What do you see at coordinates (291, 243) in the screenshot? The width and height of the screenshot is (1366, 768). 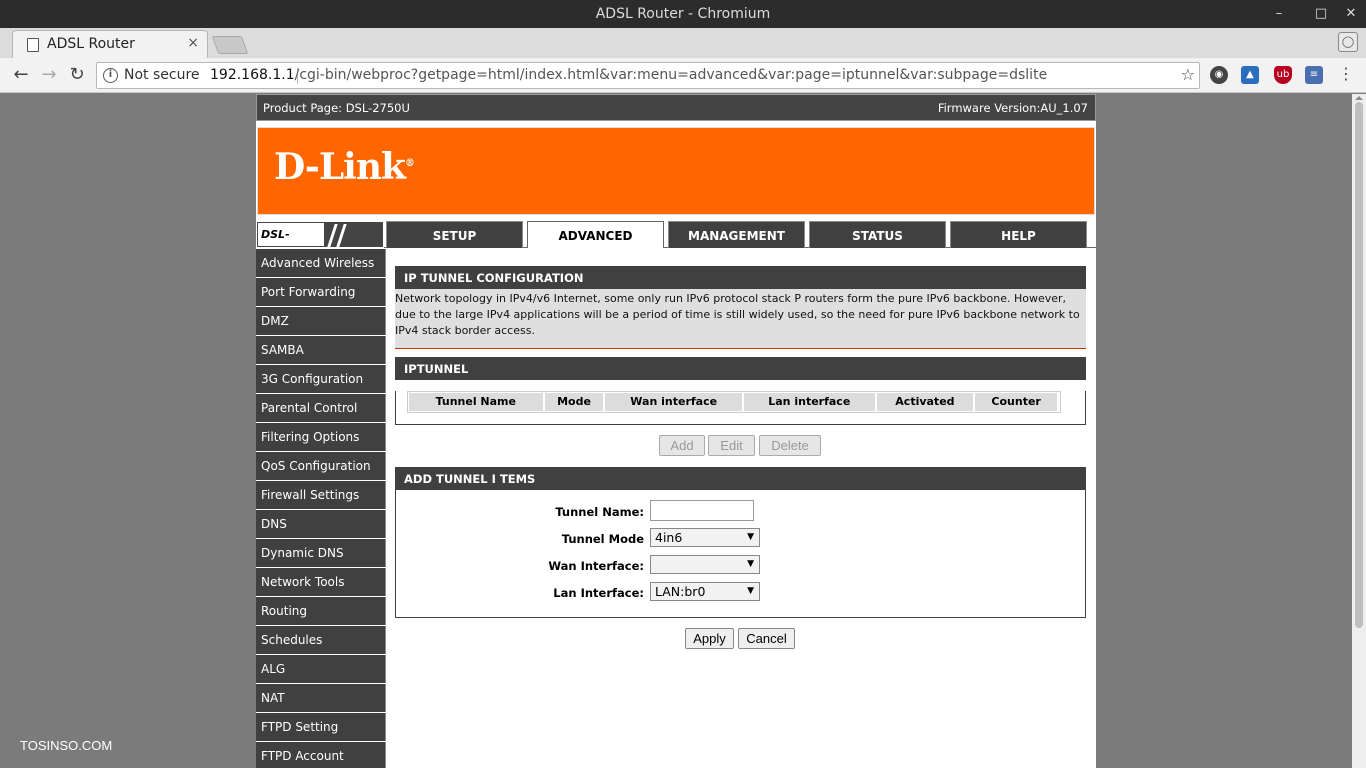 I see `model-label: DSL-2750U` at bounding box center [291, 243].